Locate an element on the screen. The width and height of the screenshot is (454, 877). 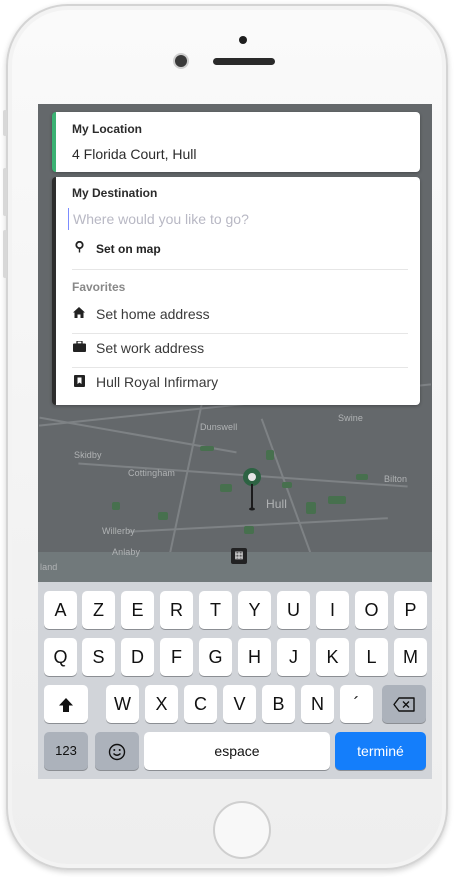
home-icon is located at coordinates (79, 314).